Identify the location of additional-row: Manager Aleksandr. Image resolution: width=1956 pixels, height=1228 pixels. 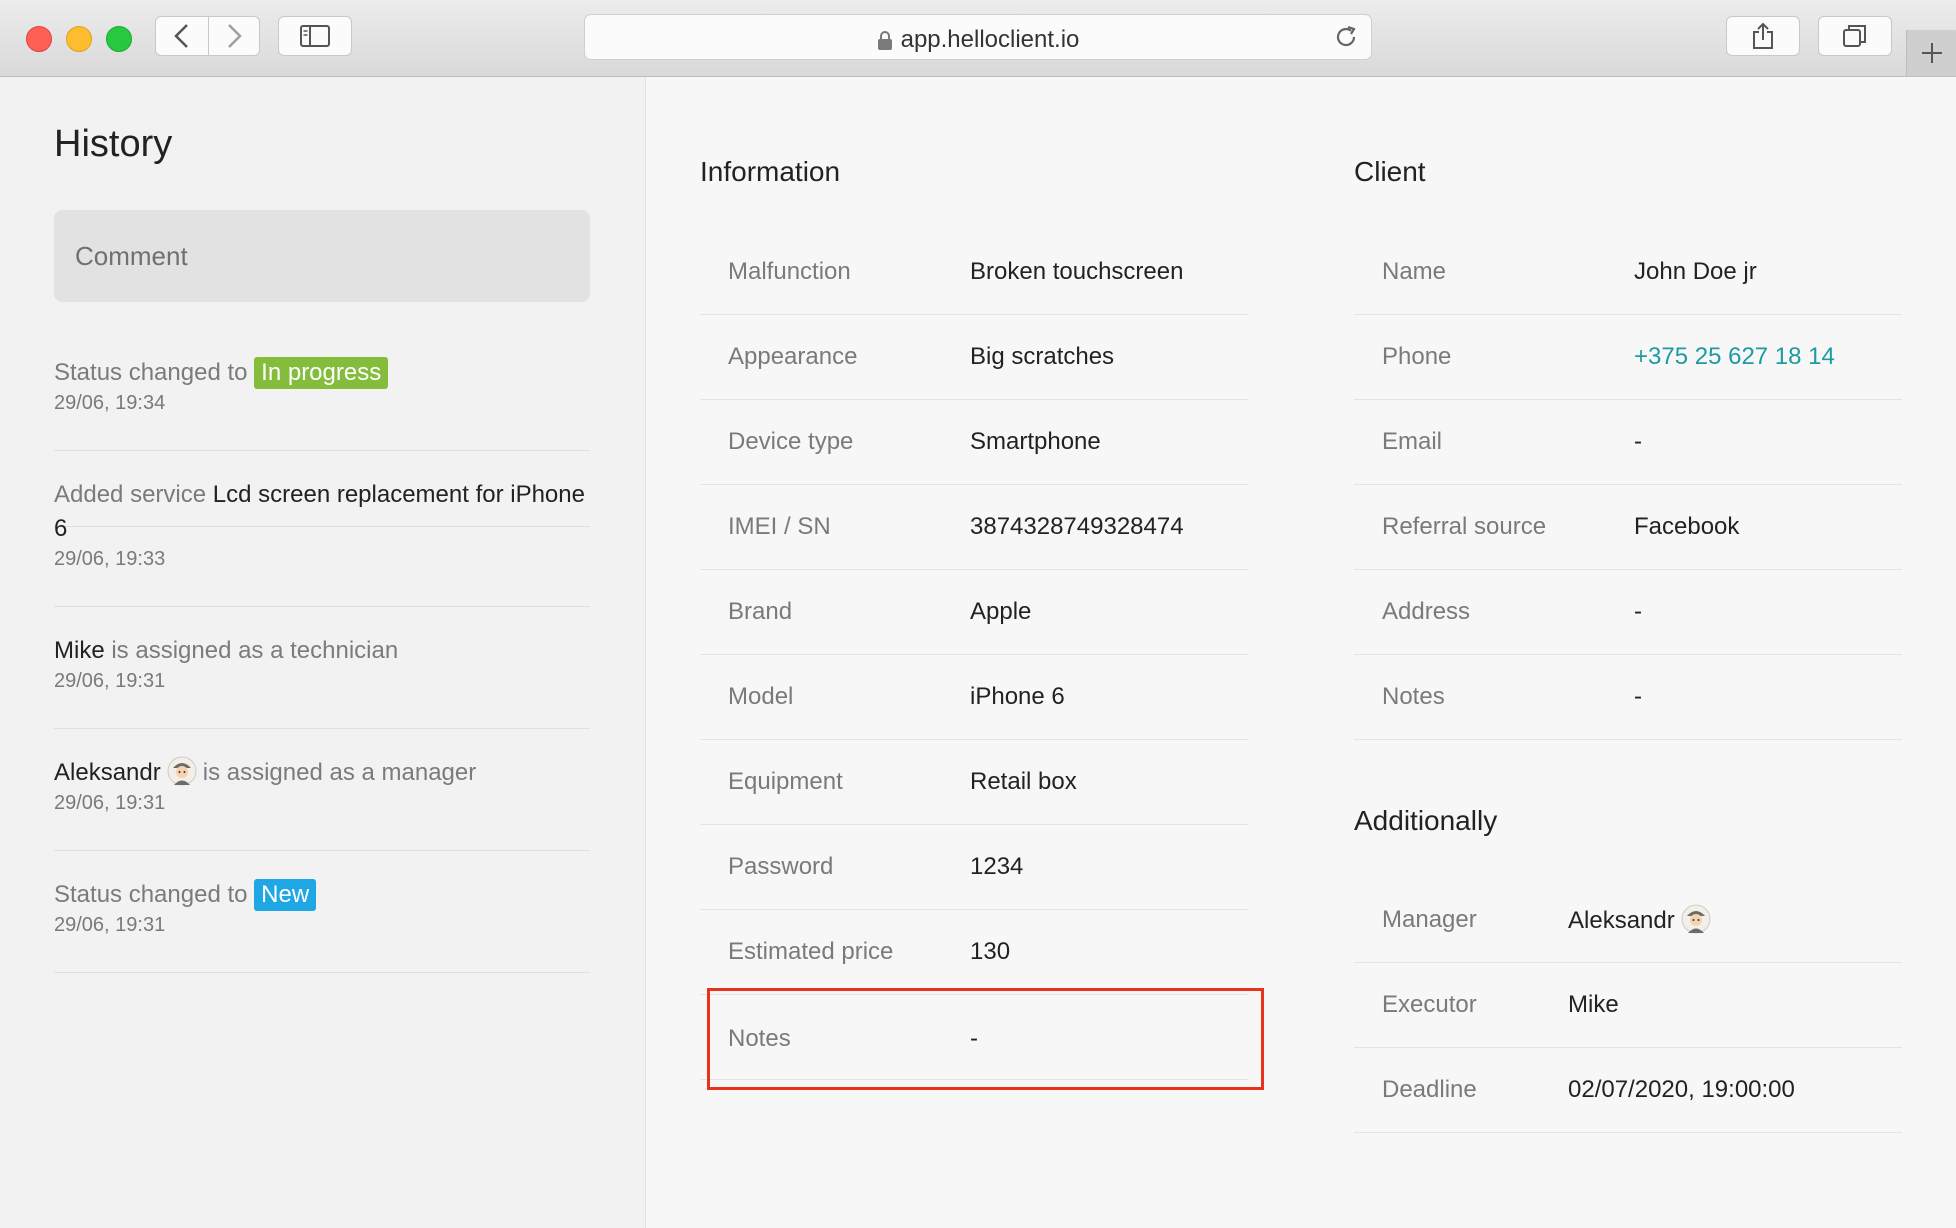
(1628, 920).